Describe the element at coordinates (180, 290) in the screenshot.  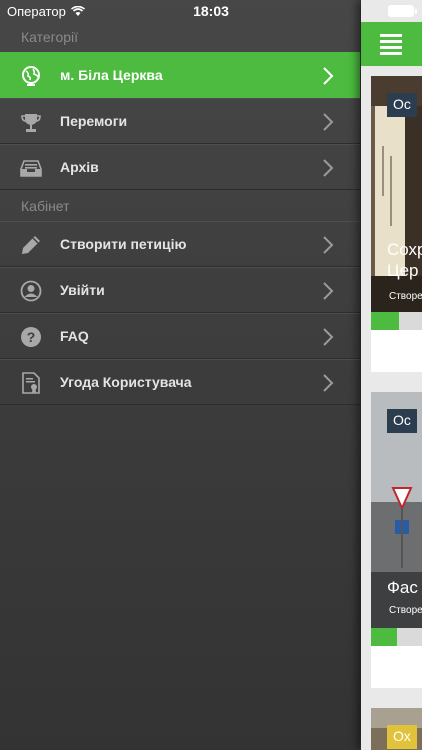
I see `menu-item-login: Увійти` at that location.